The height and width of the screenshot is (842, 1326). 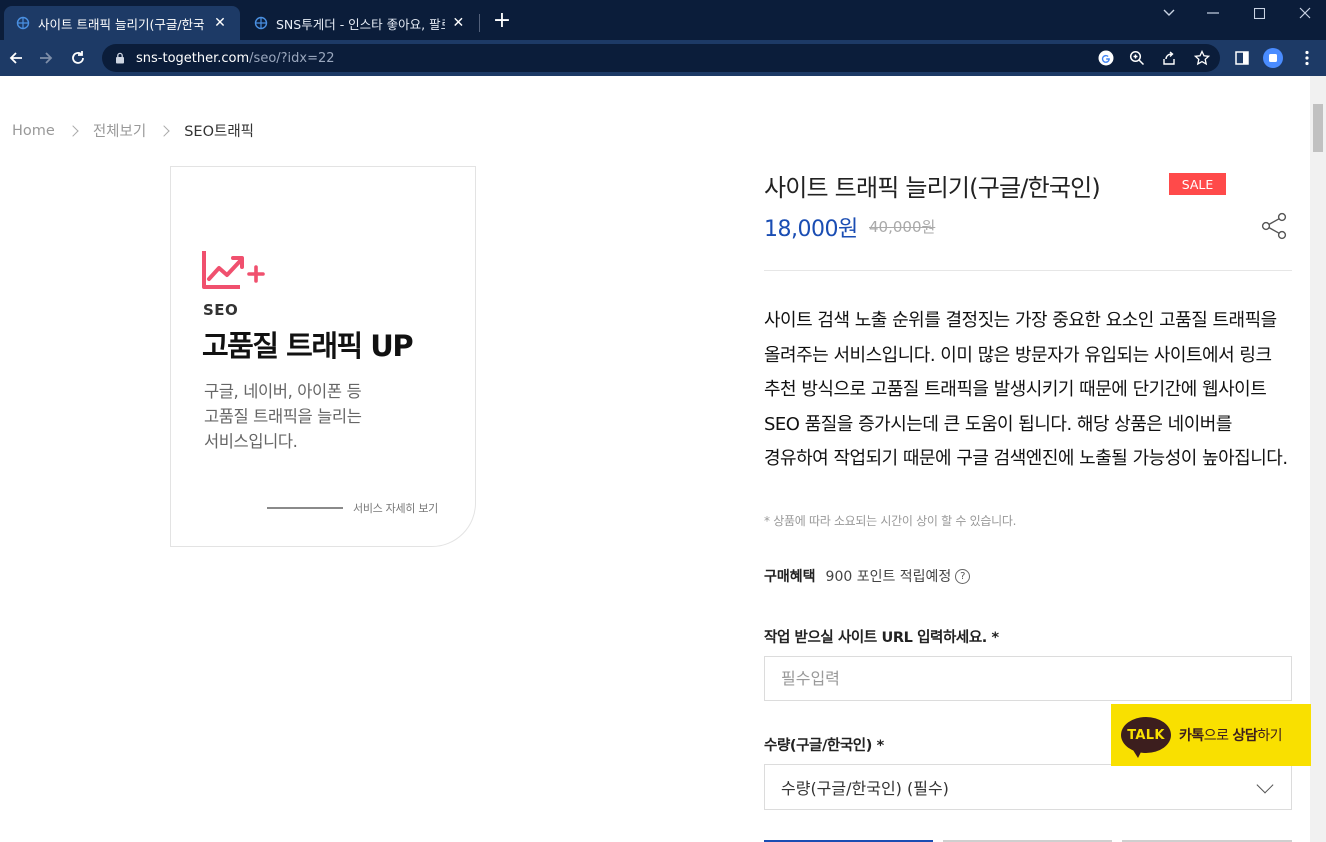 What do you see at coordinates (1191, 736) in the screenshot?
I see `kakao-text-bold: 카톡` at bounding box center [1191, 736].